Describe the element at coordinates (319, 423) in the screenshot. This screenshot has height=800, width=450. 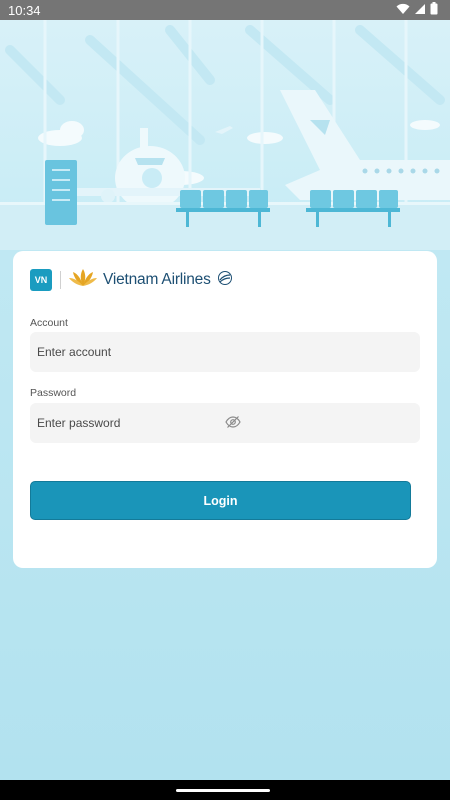
I see `eye-off-icon` at that location.